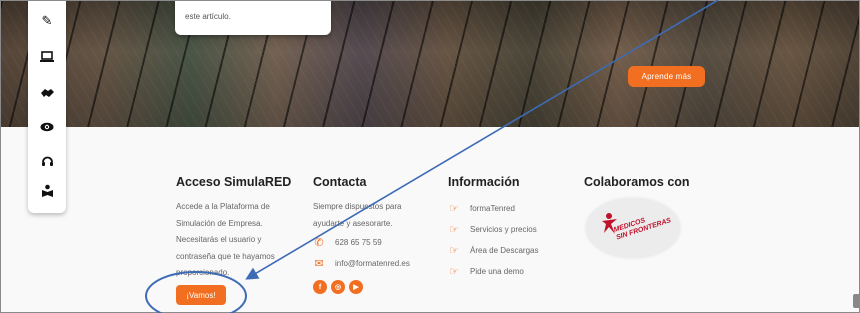 This screenshot has width=860, height=313. I want to click on phone-text: 628 65 75 59, so click(358, 242).